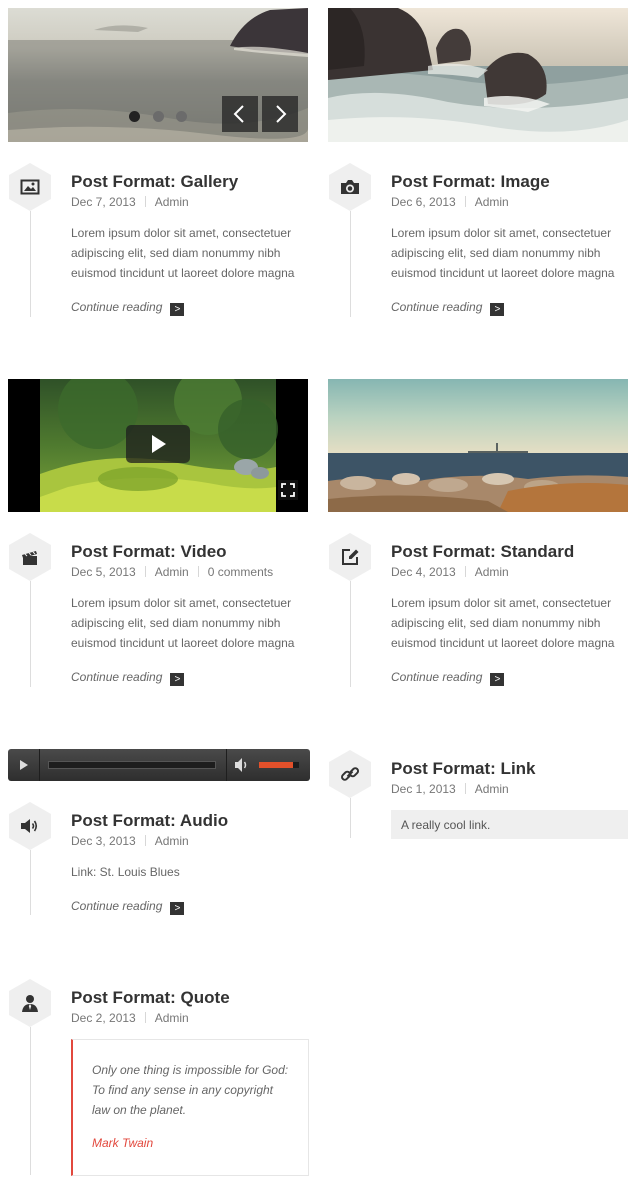 Image resolution: width=638 pixels, height=1185 pixels. I want to click on link-format-badge, so click(350, 774).